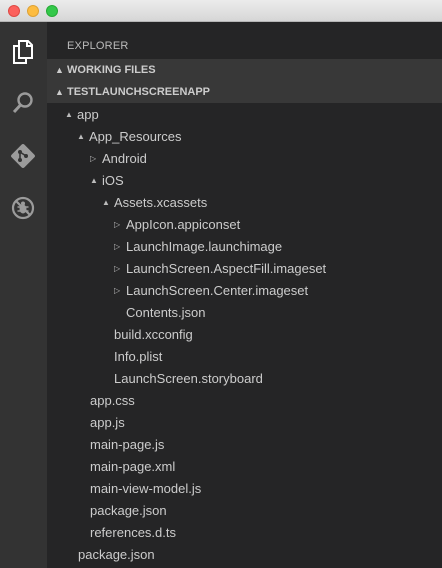  What do you see at coordinates (98, 46) in the screenshot?
I see `explorer-title: EXPLORER` at bounding box center [98, 46].